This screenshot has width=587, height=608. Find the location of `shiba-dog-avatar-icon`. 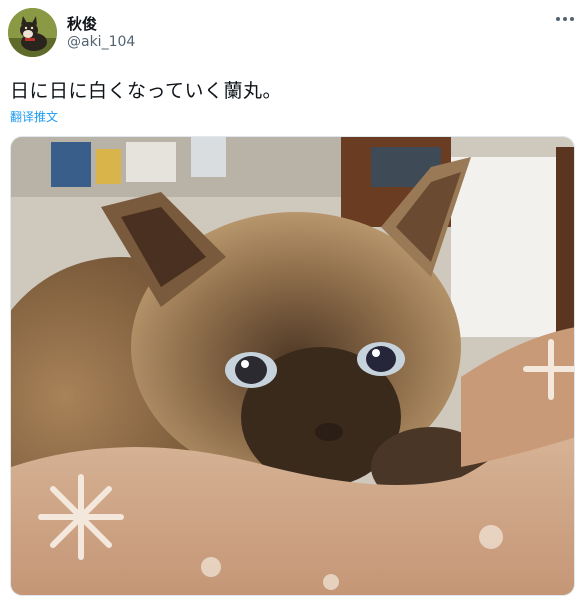

shiba-dog-avatar-icon is located at coordinates (32, 32).